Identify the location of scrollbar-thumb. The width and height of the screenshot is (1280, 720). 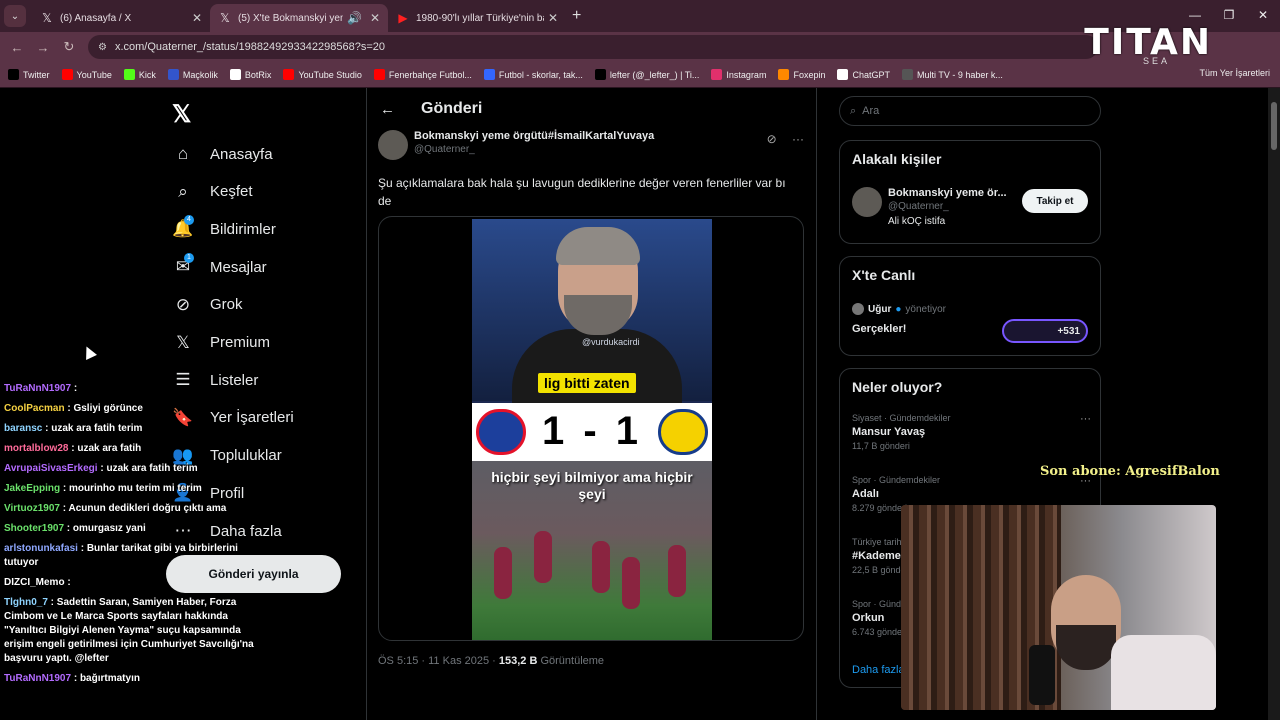
(1274, 126).